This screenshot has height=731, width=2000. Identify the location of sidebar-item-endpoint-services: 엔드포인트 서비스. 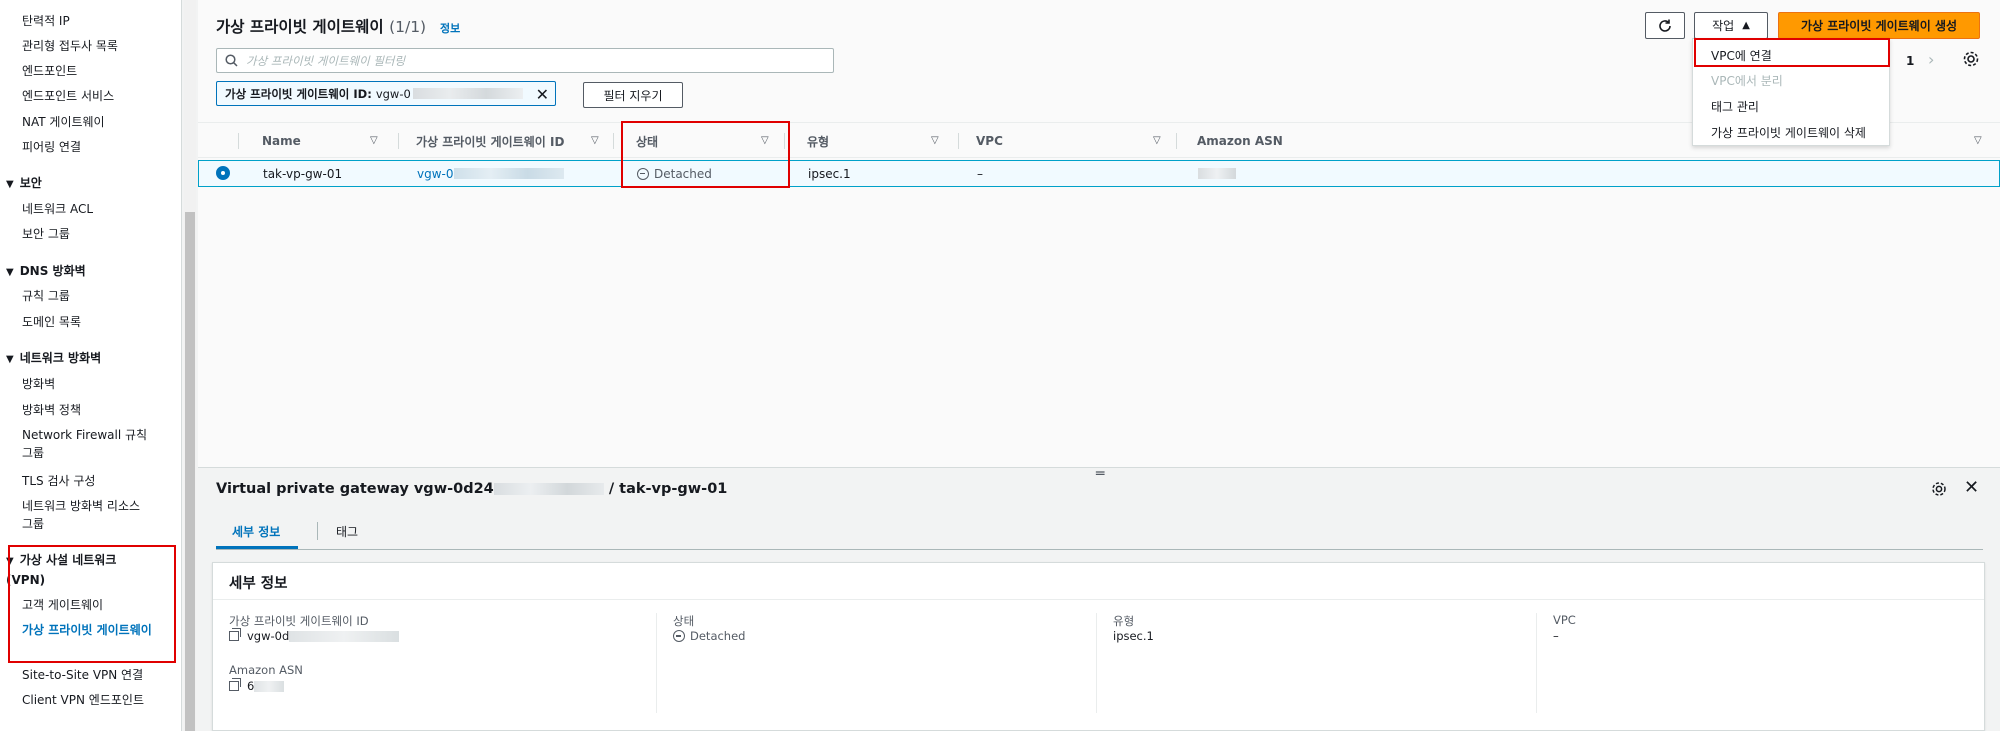
(68, 96).